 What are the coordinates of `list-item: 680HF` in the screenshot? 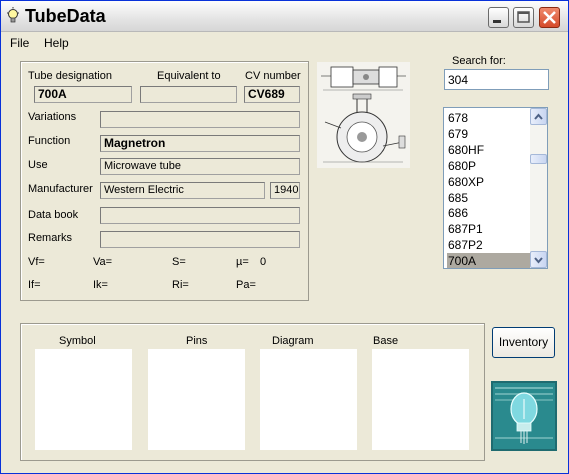 It's located at (488, 150).